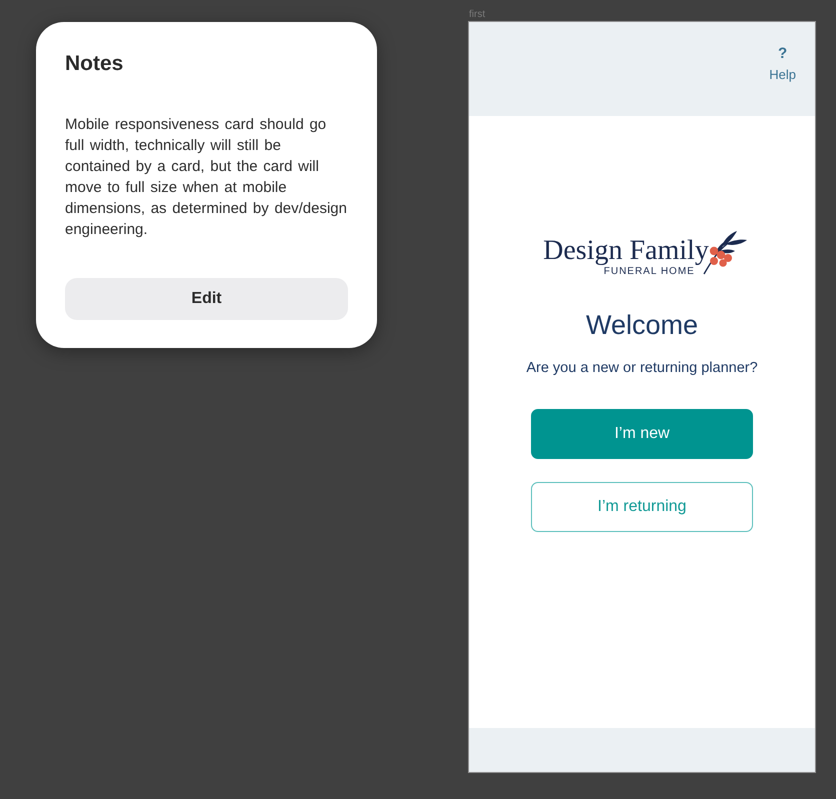 This screenshot has width=836, height=799. What do you see at coordinates (626, 251) in the screenshot?
I see `logo-wordmark: Design Family` at bounding box center [626, 251].